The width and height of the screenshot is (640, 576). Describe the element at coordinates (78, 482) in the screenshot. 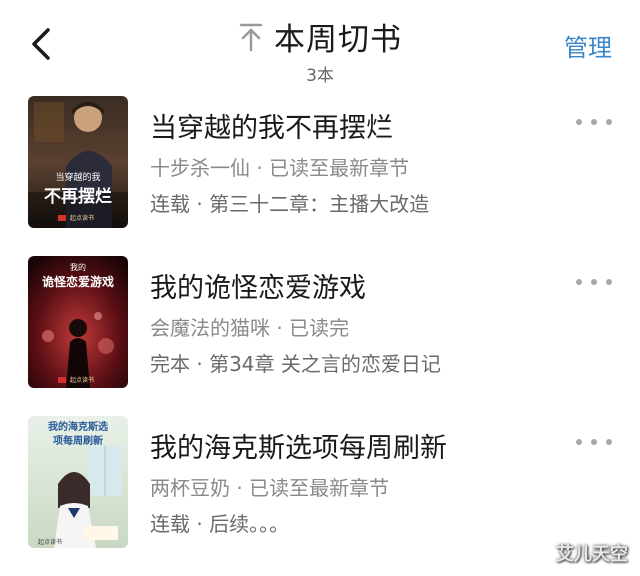

I see `book-cover: 我的海克斯选 项每周刷新 起点读书` at that location.